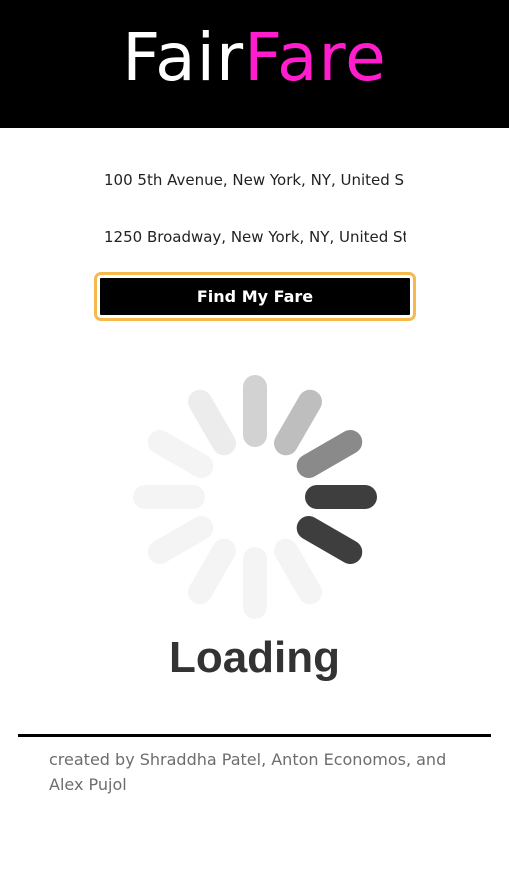  I want to click on footer-divider, so click(254, 735).